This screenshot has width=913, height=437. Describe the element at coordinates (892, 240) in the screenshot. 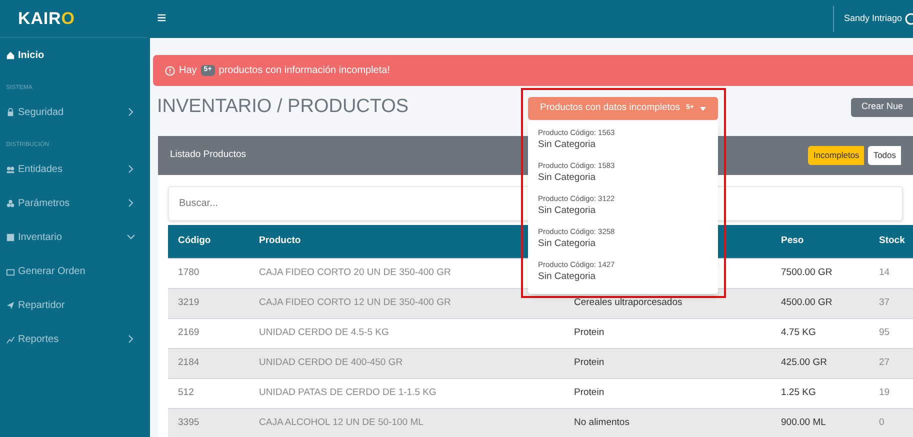

I see `column-header: Stock` at that location.